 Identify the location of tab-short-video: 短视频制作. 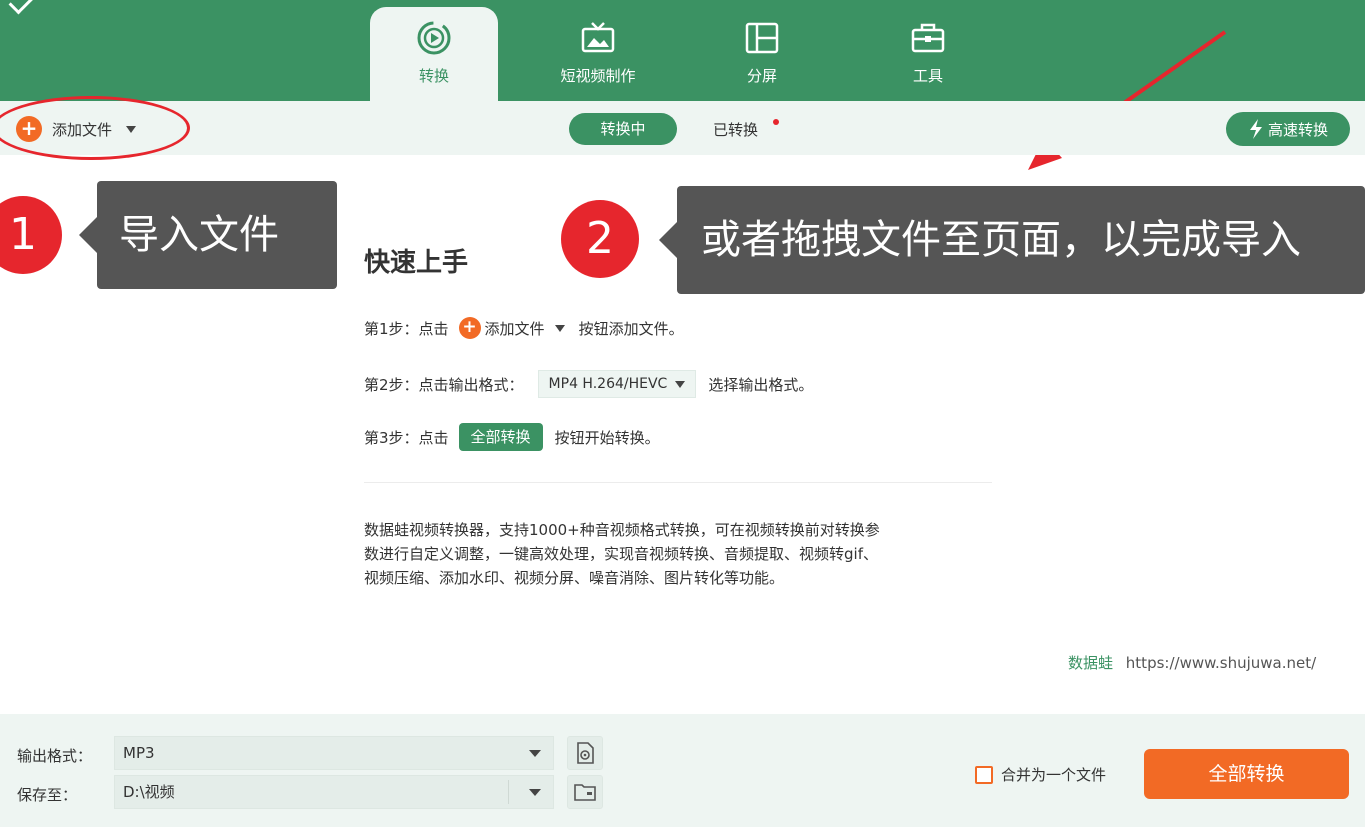
(598, 54).